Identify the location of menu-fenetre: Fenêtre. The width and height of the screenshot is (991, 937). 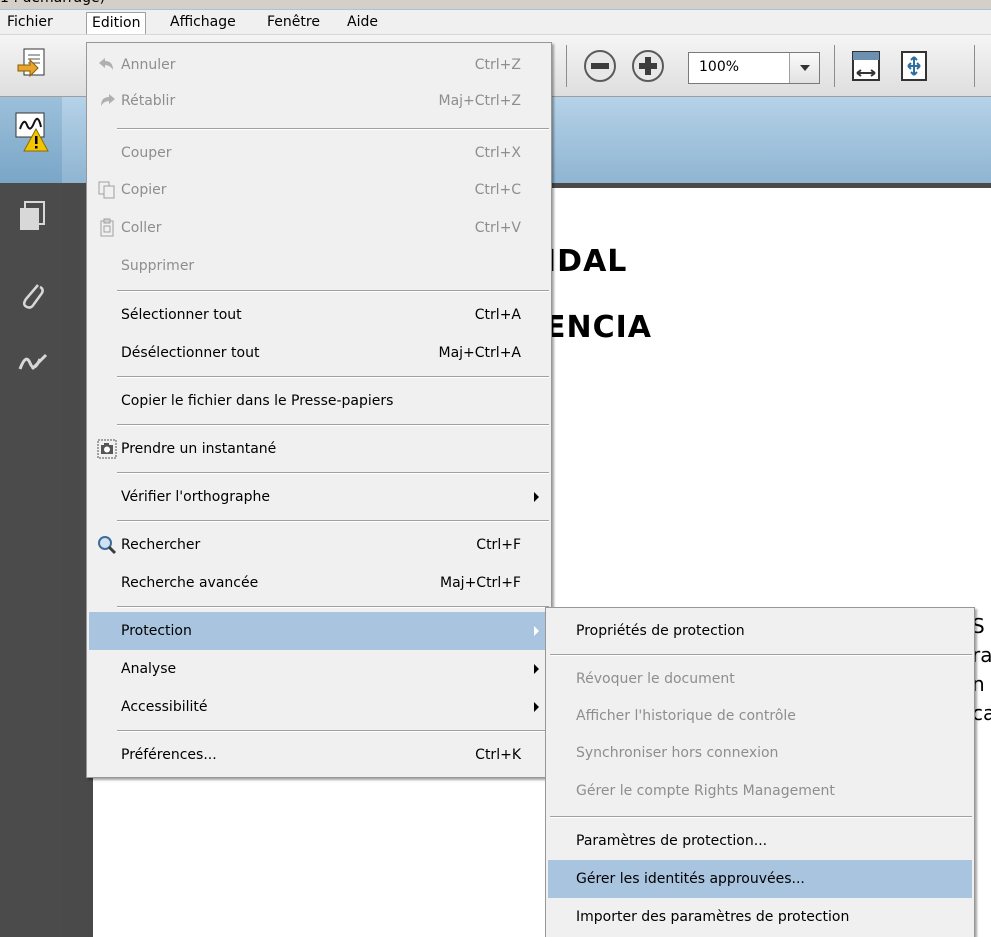
(293, 23).